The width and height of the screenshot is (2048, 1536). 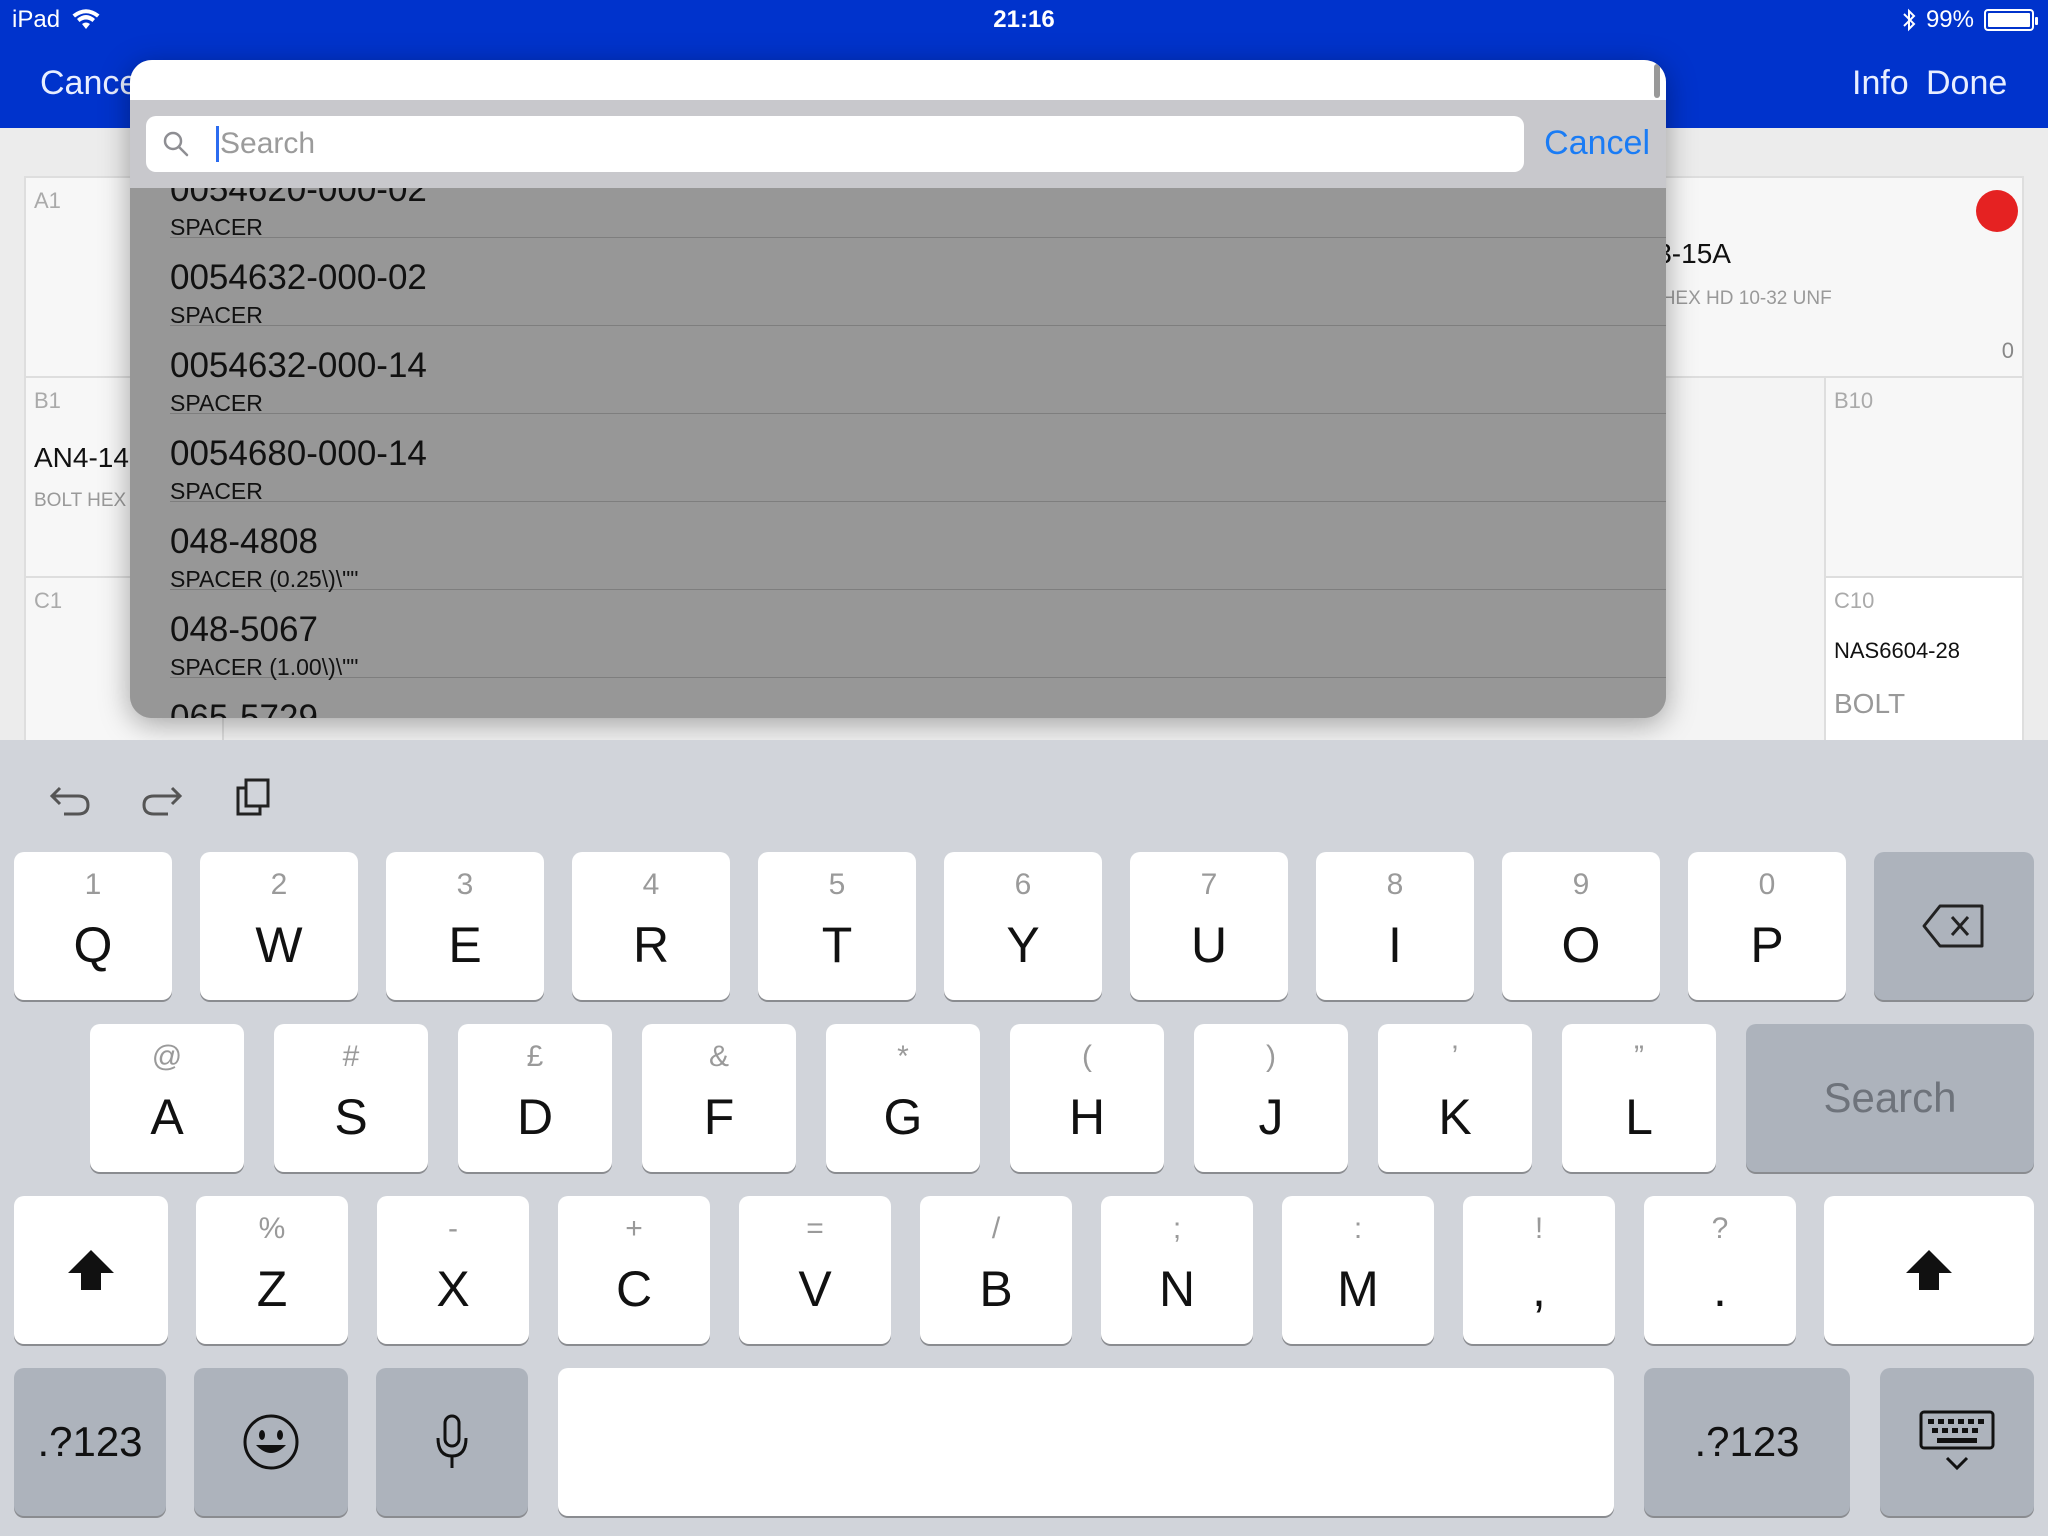 What do you see at coordinates (1997, 211) in the screenshot?
I see `status-dot` at bounding box center [1997, 211].